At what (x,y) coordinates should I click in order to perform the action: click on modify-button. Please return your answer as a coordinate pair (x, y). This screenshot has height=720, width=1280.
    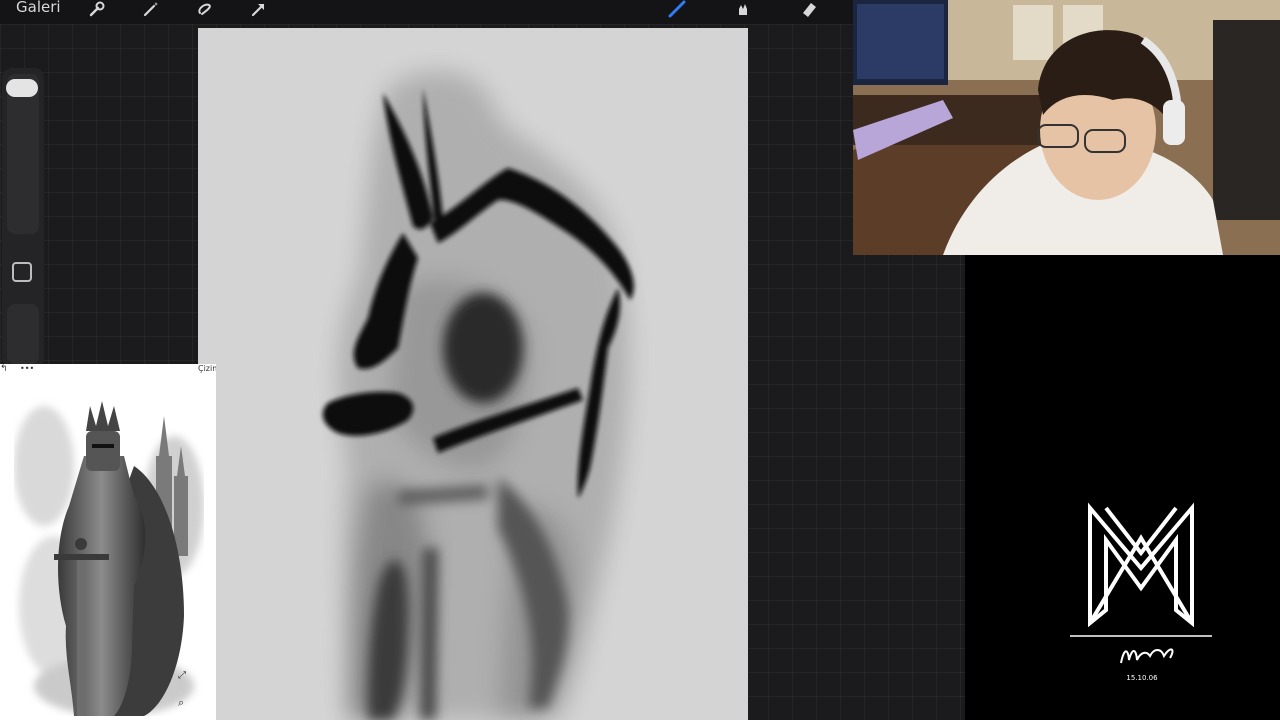
    Looking at the image, I should click on (22, 272).